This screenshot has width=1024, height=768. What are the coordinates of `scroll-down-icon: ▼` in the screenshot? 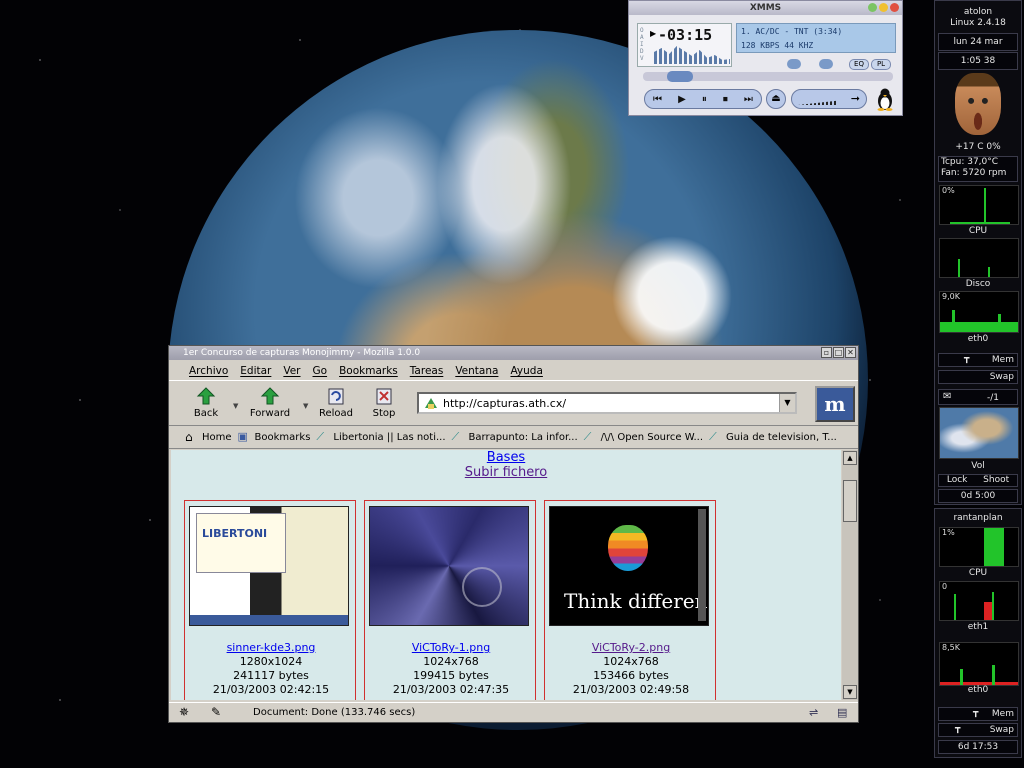 It's located at (850, 692).